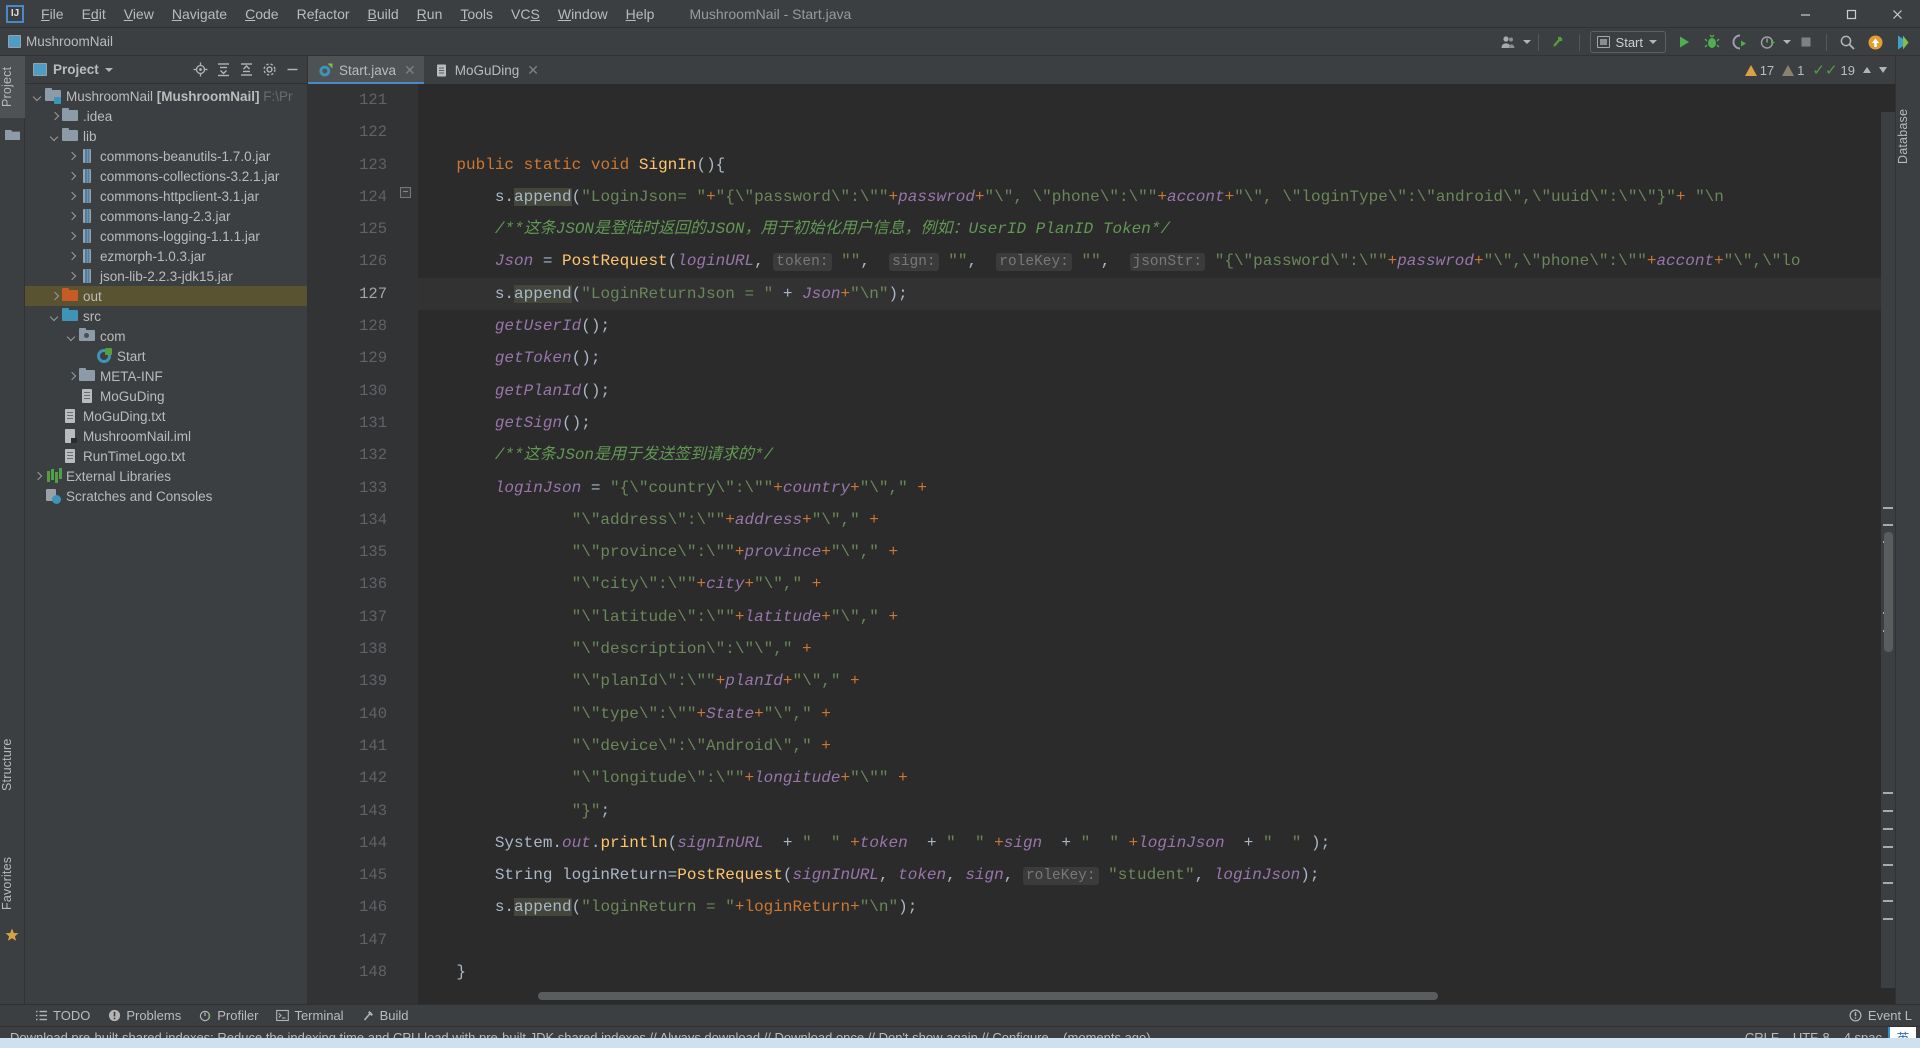 Image resolution: width=1920 pixels, height=1048 pixels. I want to click on code-line: "\"device\":\"Android\"," +, so click(1156, 746).